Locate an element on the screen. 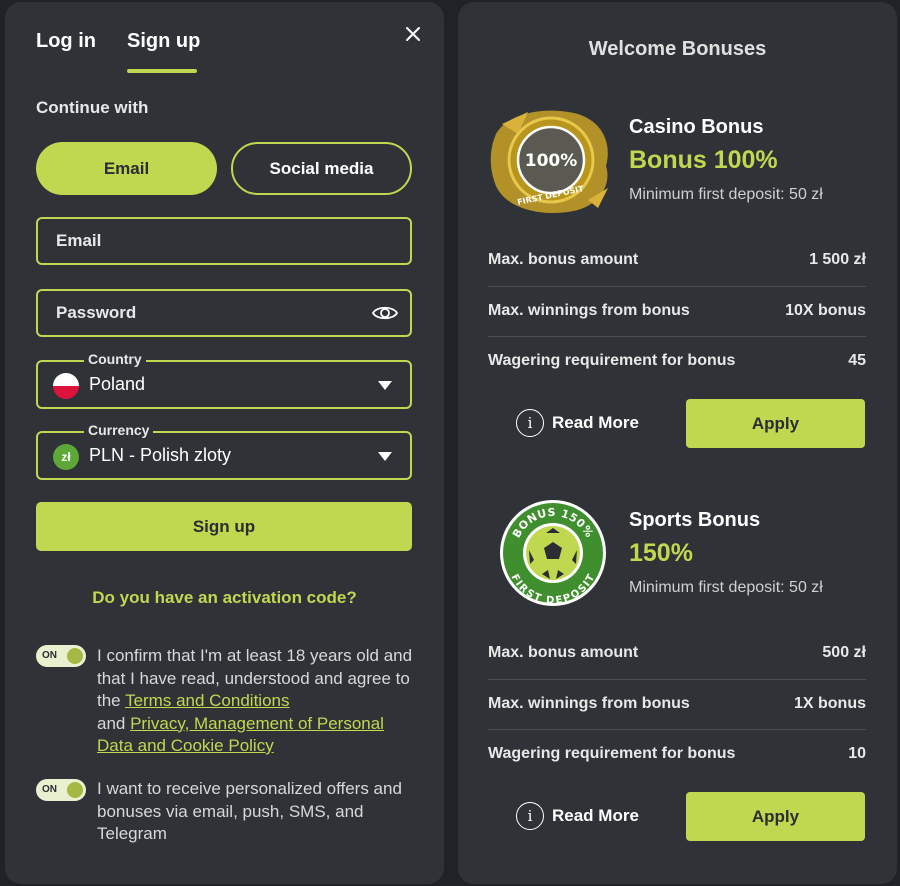 This screenshot has height=886, width=900. casino-bonus-title: Casino Bonus is located at coordinates (696, 127).